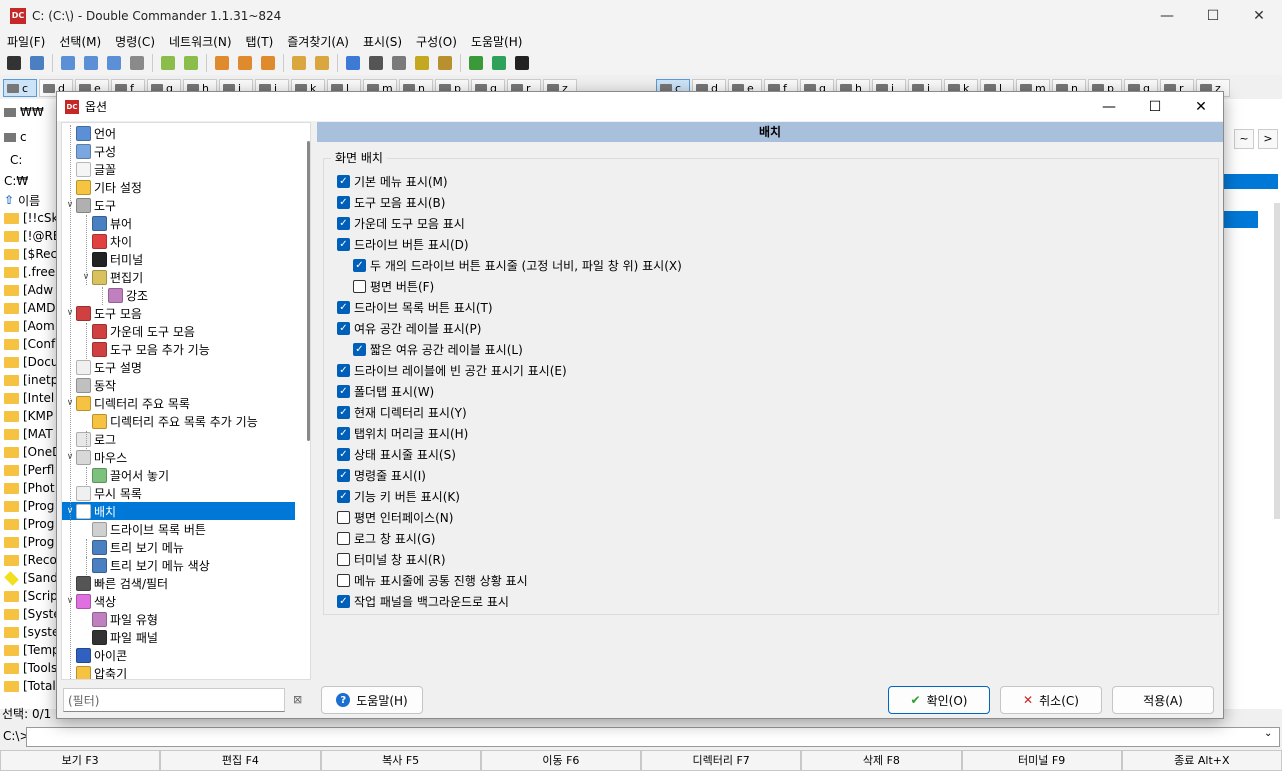  I want to click on option-checkbox: ✓ 여유 공간 레이블 표시(P), so click(409, 328).